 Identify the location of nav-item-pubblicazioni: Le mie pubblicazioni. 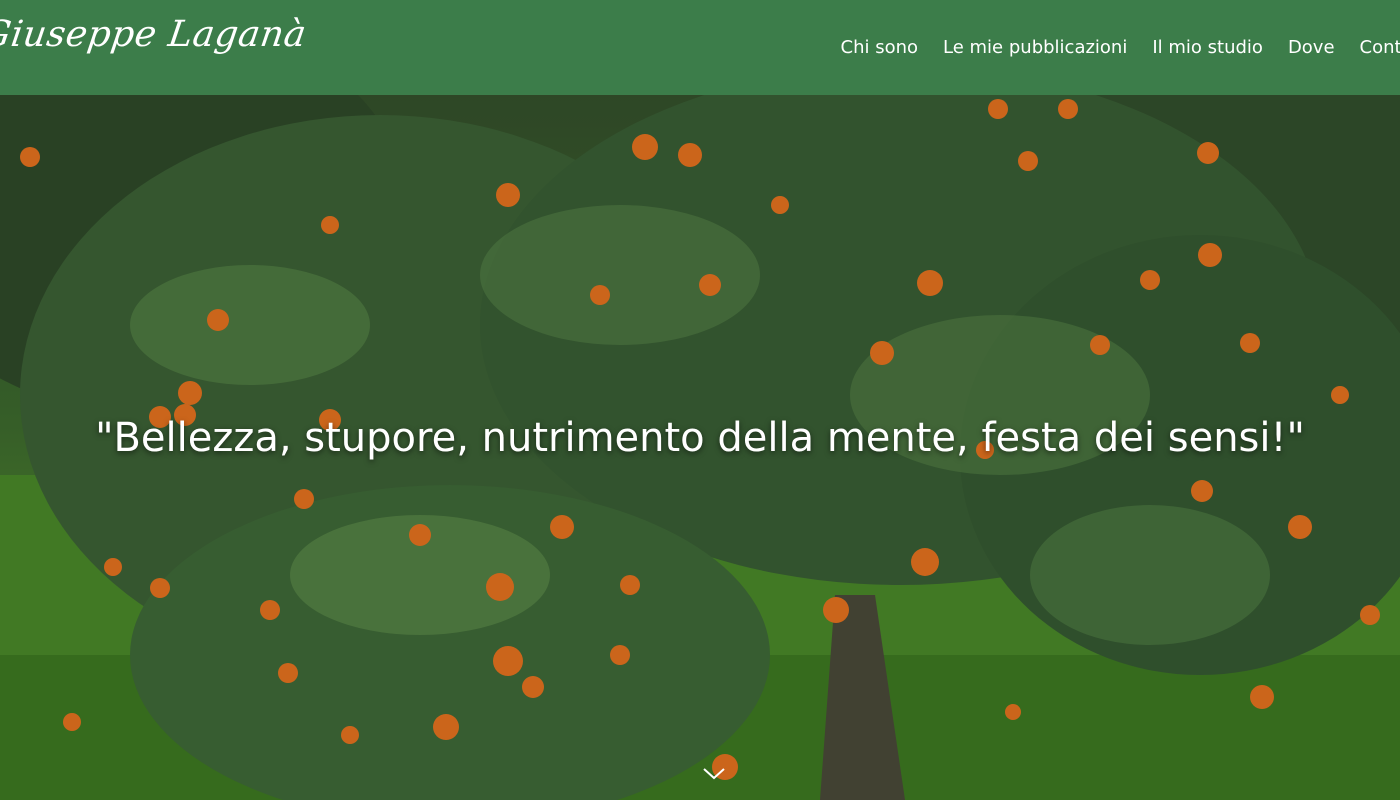
(1035, 47).